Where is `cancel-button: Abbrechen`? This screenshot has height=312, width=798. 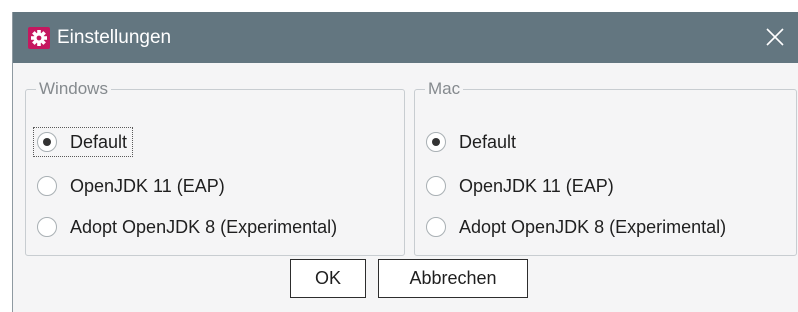 cancel-button: Abbrechen is located at coordinates (453, 278).